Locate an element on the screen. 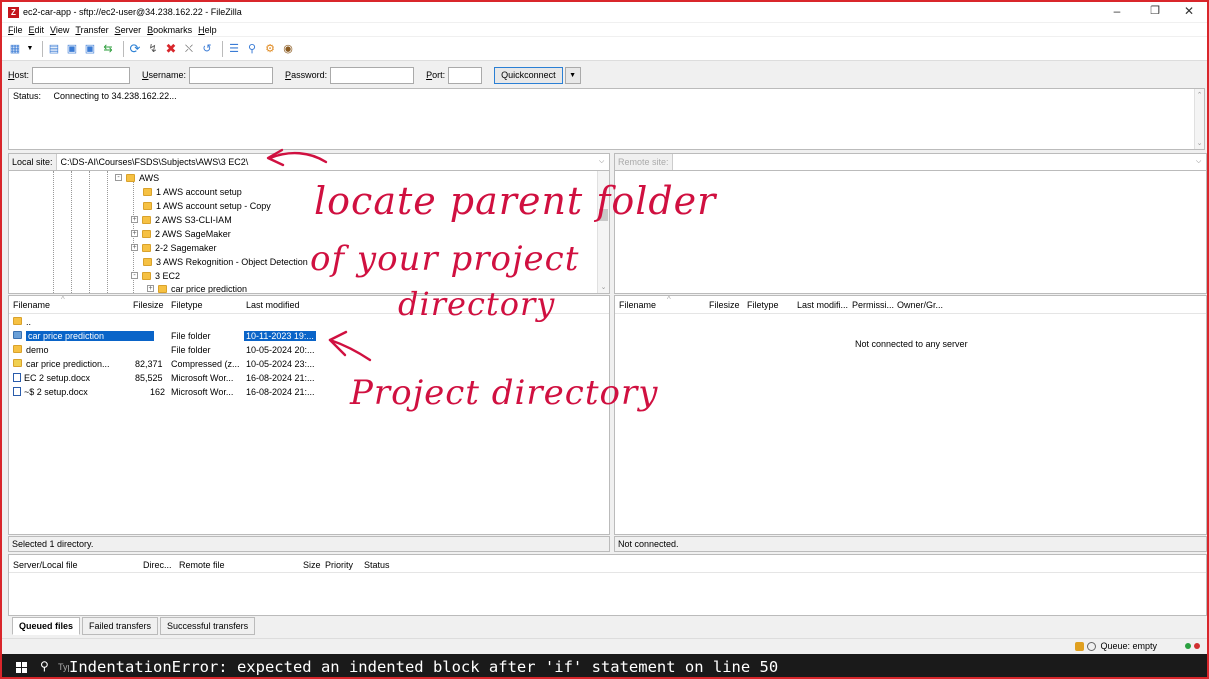 The height and width of the screenshot is (679, 1209). tree-item: 1 AWS account setup is located at coordinates (192, 191).